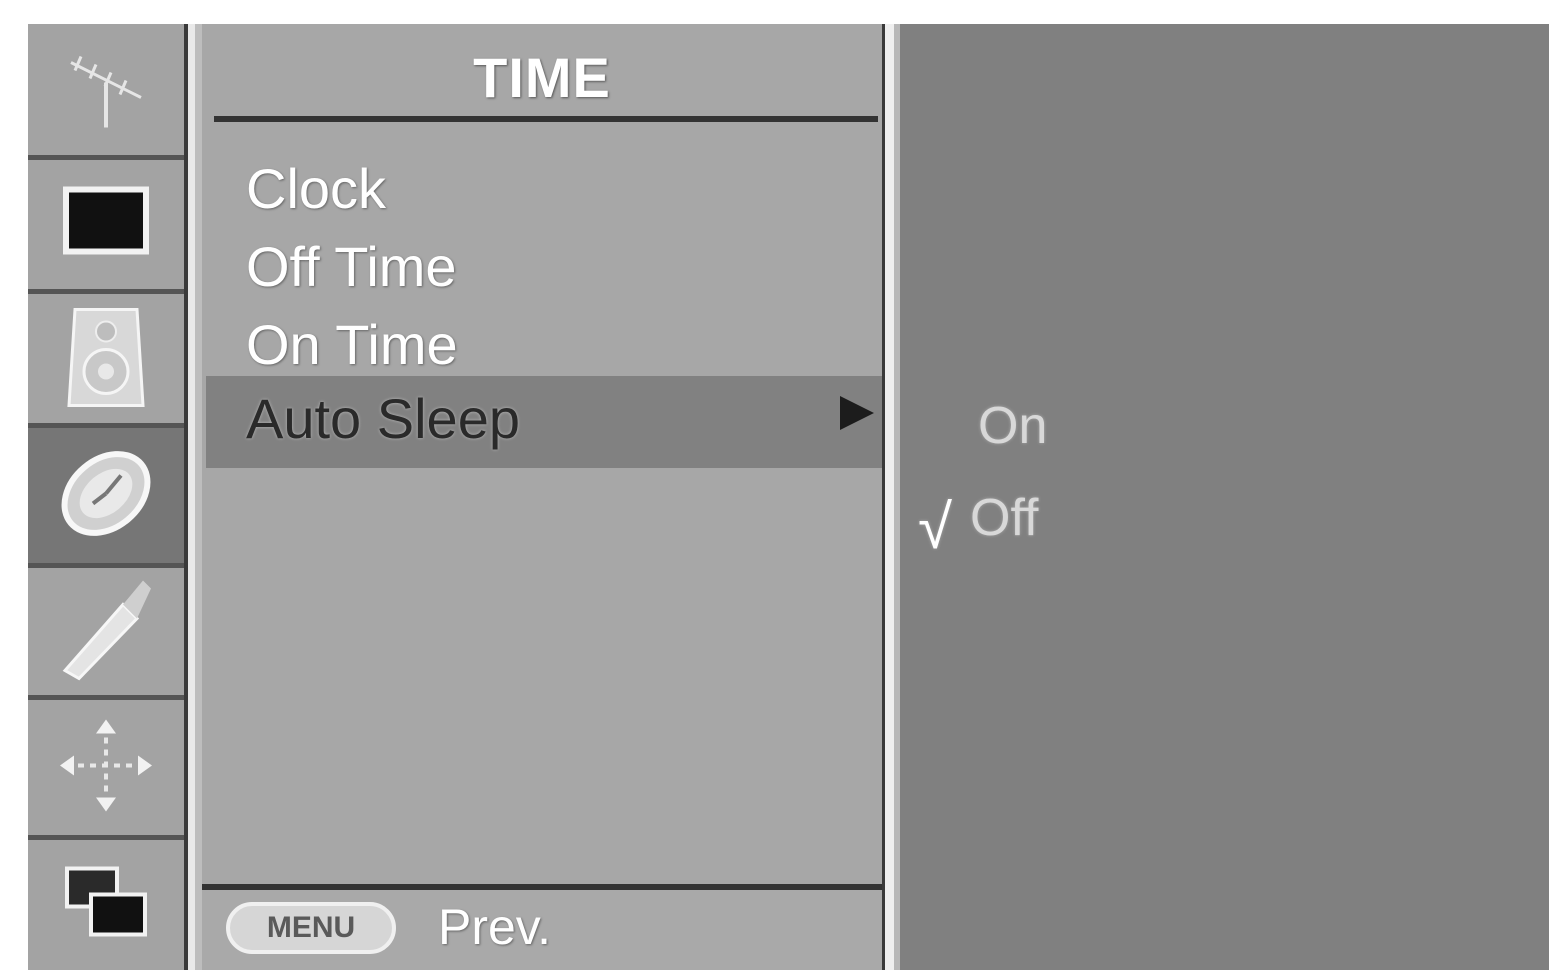 The width and height of the screenshot is (1549, 970). I want to click on menu-item-clock: Clock, so click(316, 188).